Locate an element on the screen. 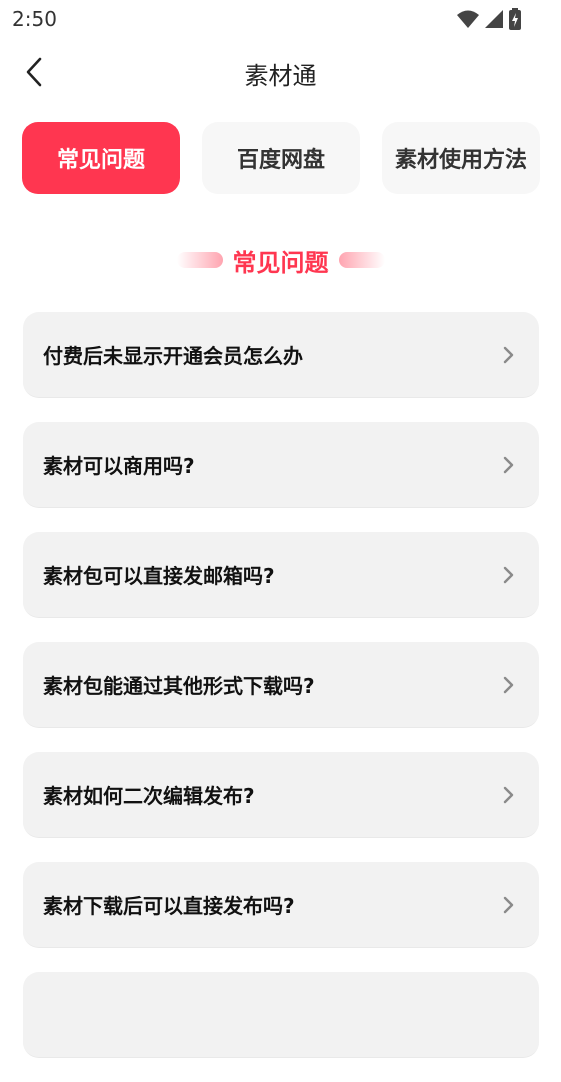 This screenshot has height=1082, width=561. faq-item: 素材包可以直接发邮箱吗? is located at coordinates (281, 575).